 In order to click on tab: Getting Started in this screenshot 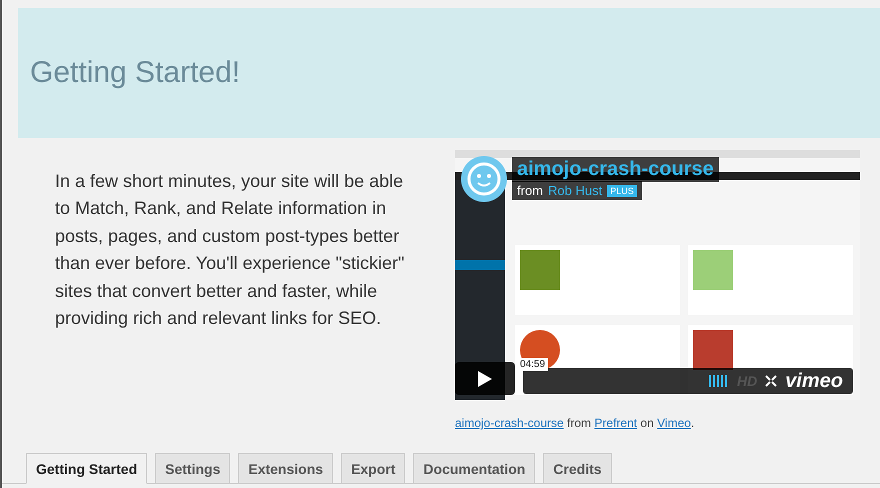, I will do `click(87, 468)`.